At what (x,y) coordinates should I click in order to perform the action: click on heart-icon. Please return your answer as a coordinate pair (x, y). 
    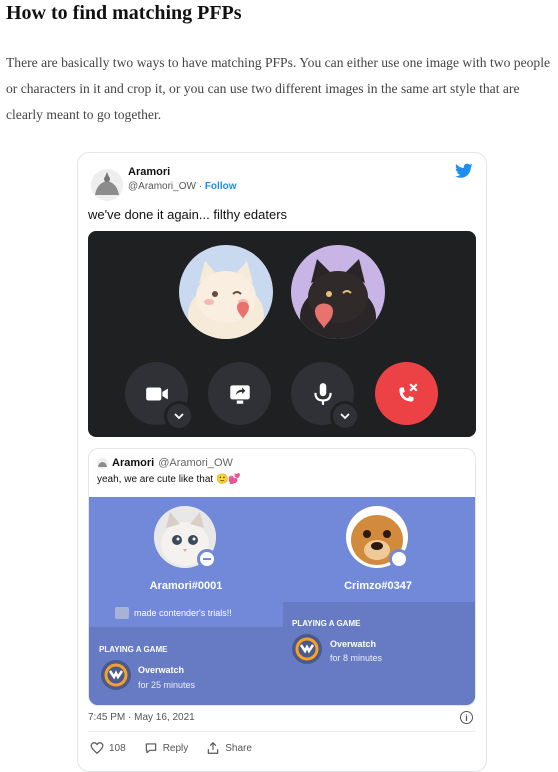
    Looking at the image, I should click on (97, 748).